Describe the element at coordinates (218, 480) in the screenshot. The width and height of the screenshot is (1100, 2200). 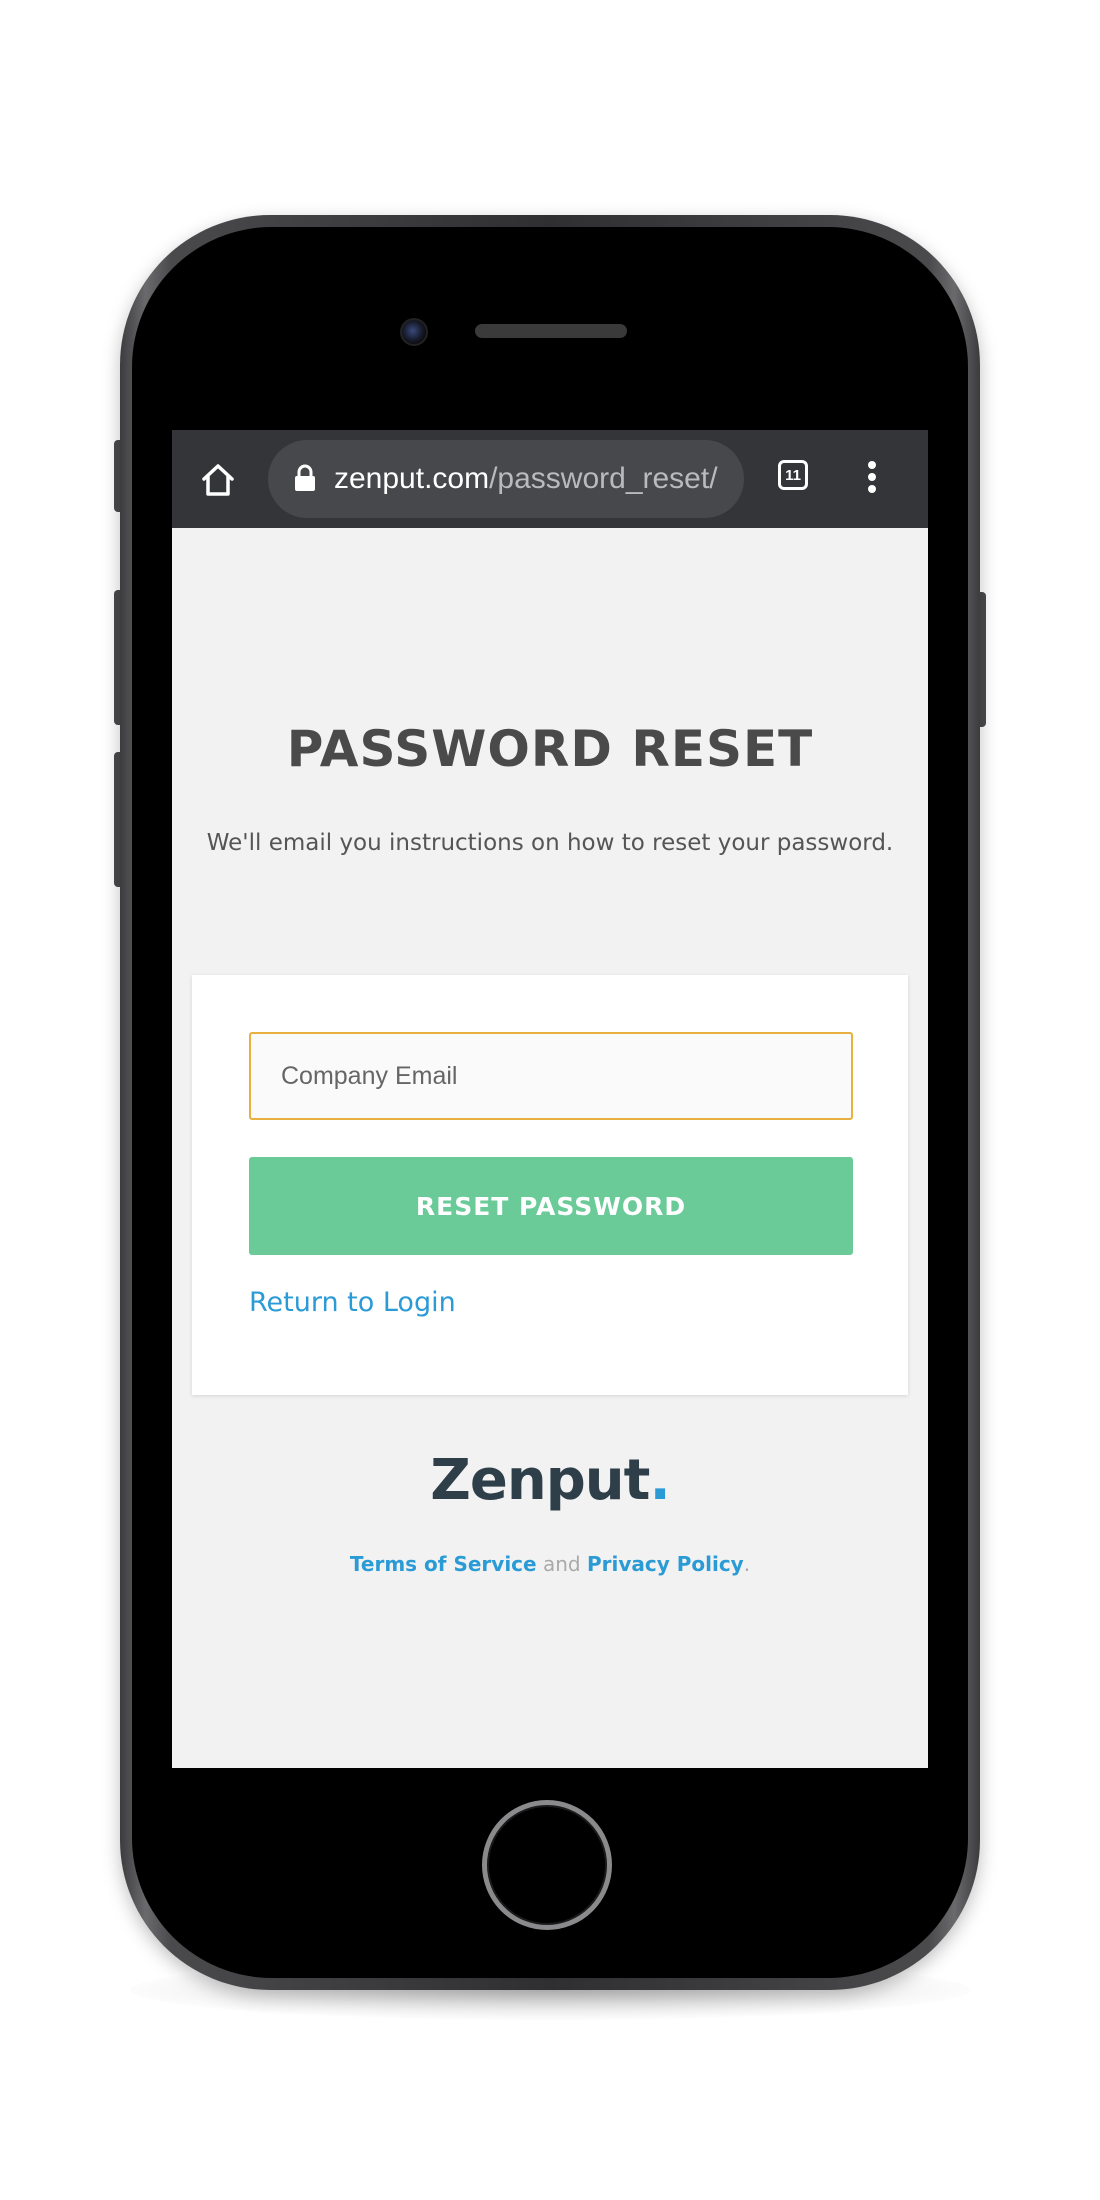
I see `home-icon` at that location.